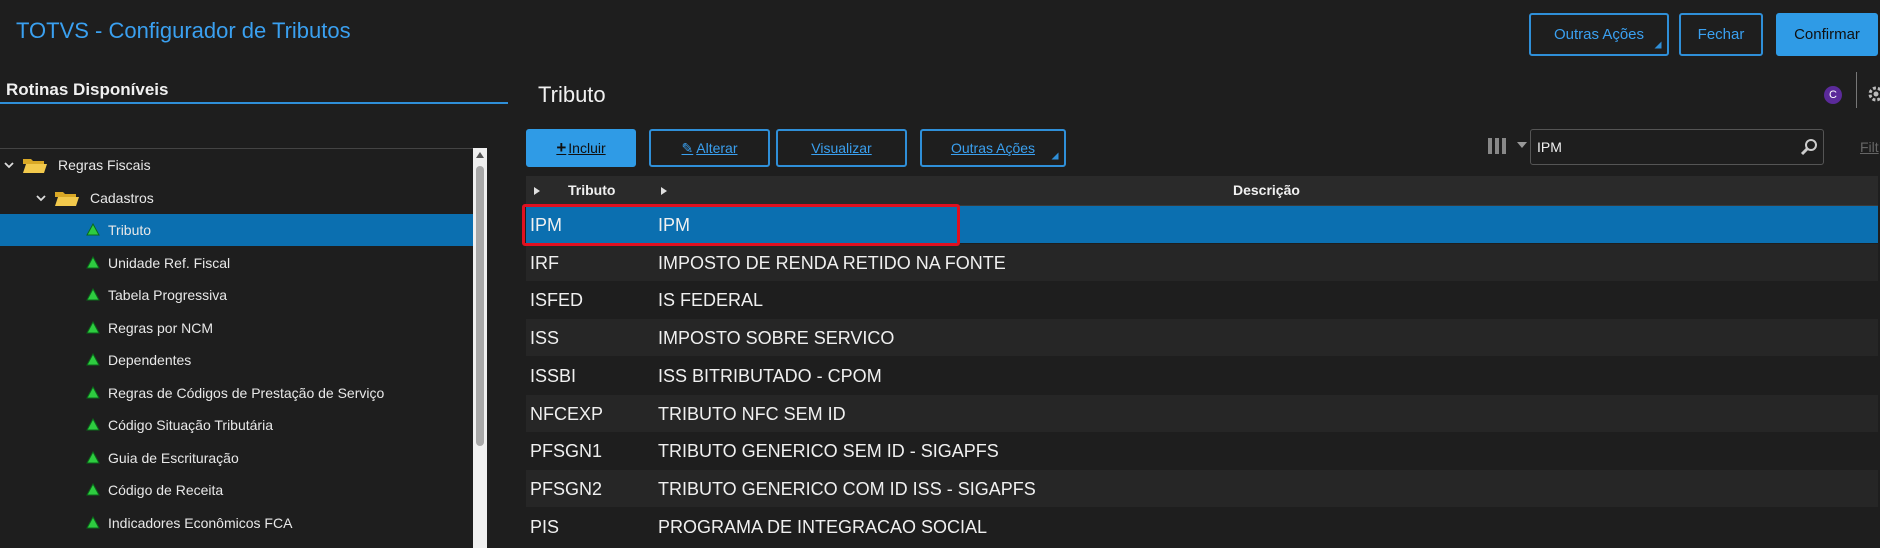 The width and height of the screenshot is (1880, 548). I want to click on grid-header: Tributo Descrição, so click(1202, 191).